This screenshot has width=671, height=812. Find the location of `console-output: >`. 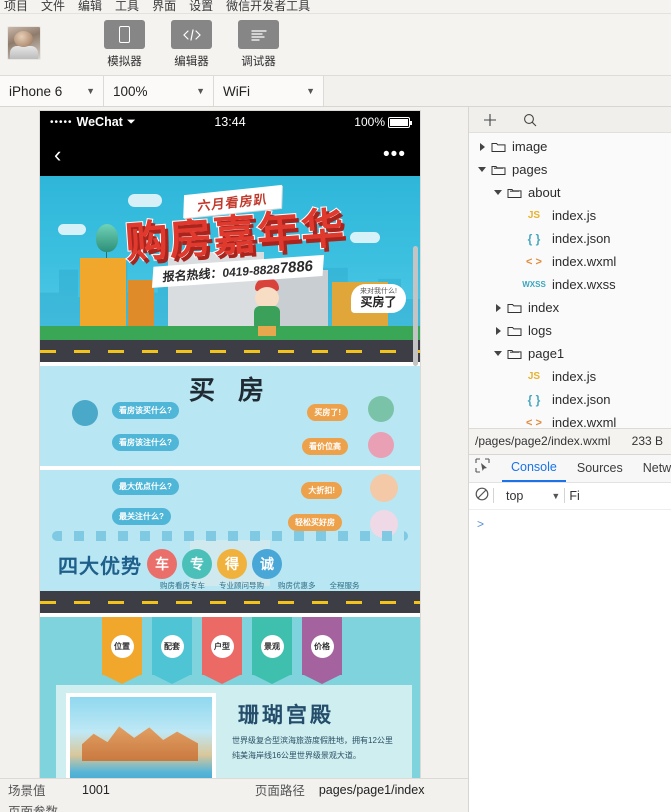

console-output: > is located at coordinates (570, 660).